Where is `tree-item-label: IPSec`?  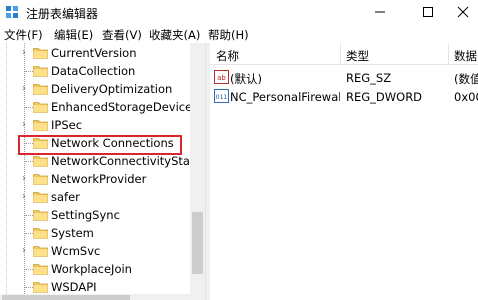
tree-item-label: IPSec is located at coordinates (67, 125).